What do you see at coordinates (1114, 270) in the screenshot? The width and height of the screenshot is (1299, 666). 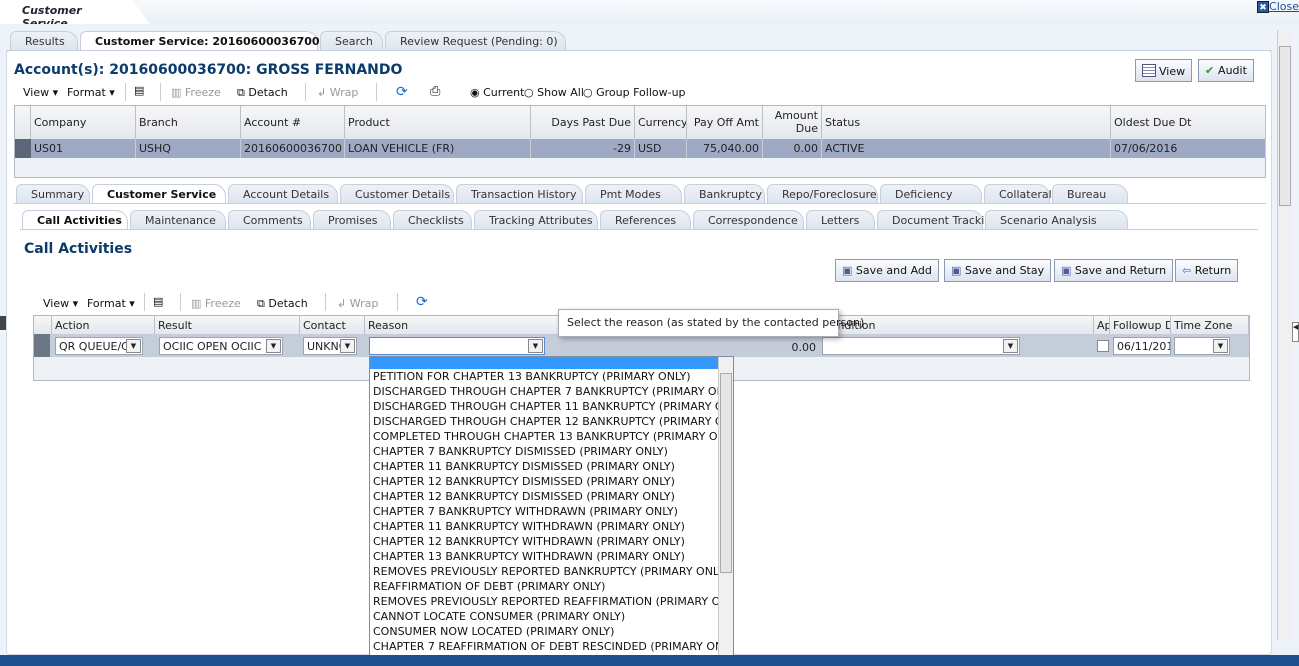 I see `save-and-return-button: ▣ Save and Return` at bounding box center [1114, 270].